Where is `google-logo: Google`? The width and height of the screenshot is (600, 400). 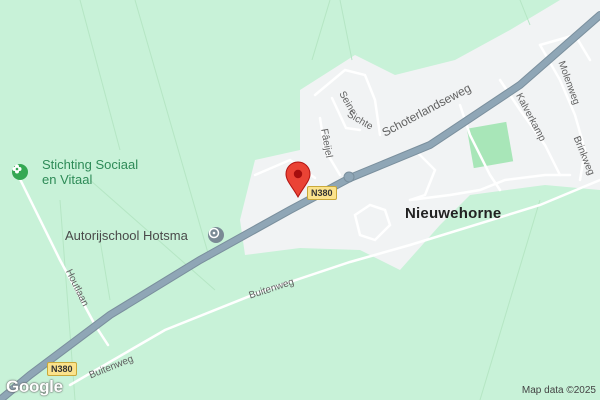 google-logo: Google is located at coordinates (34, 387).